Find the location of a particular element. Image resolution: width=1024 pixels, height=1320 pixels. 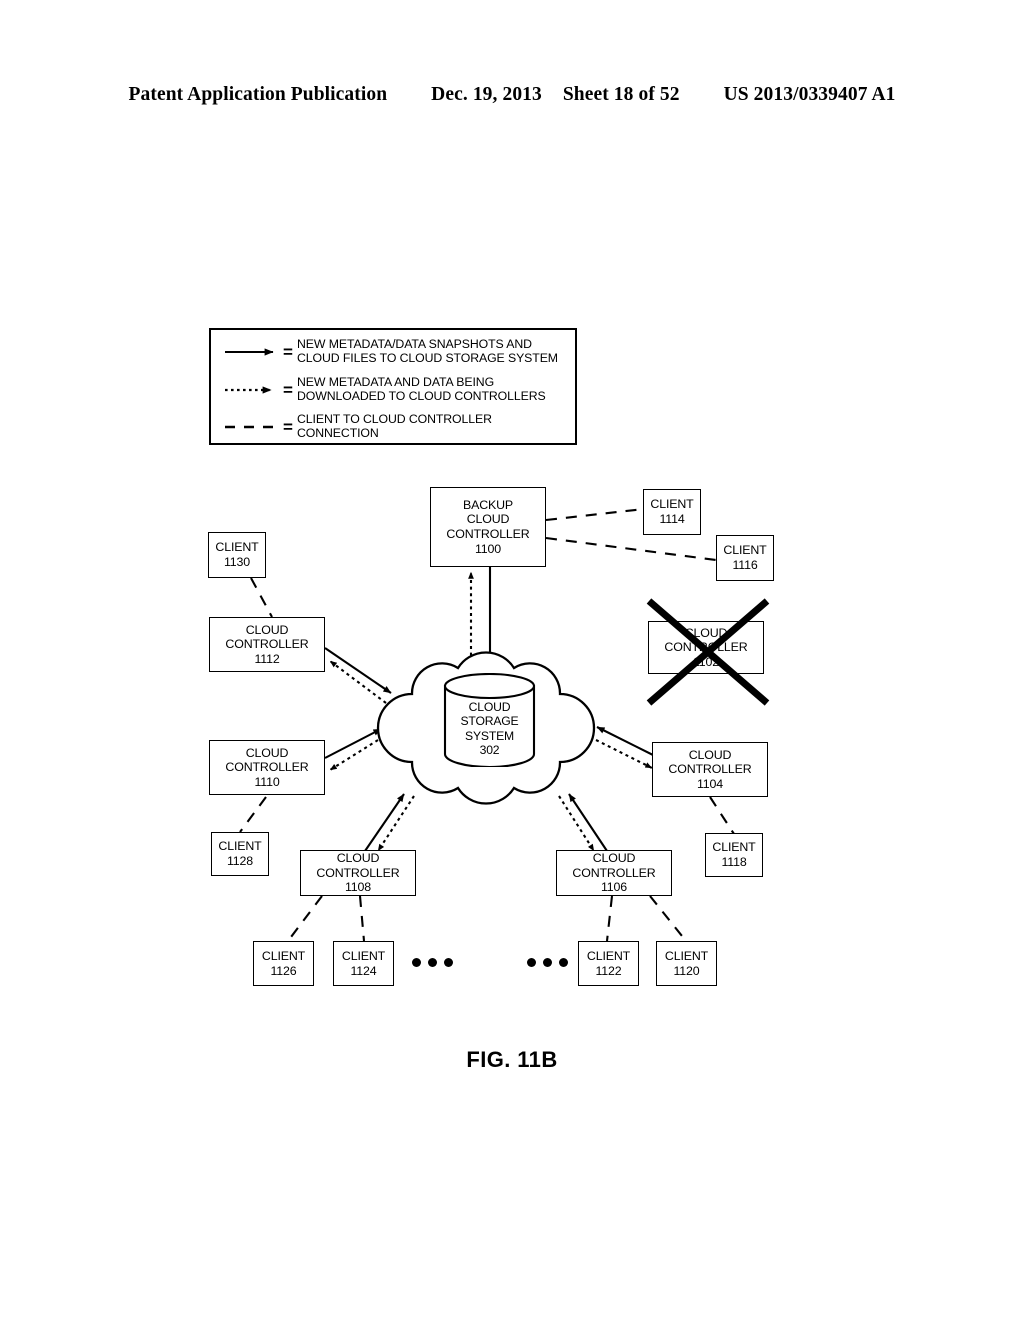

node-cloud-controller-1106: CLOUD CONTROLLER 1106 is located at coordinates (614, 873).